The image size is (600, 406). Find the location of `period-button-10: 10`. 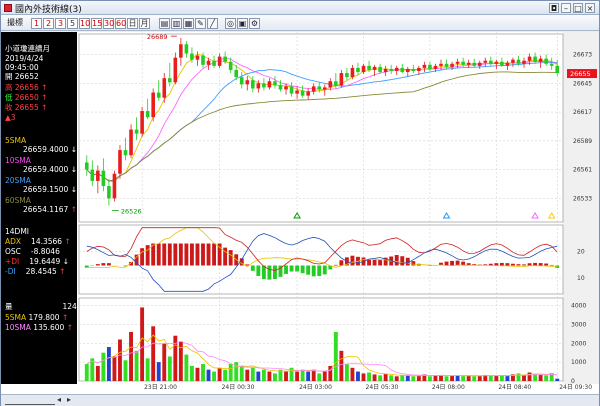

period-button-10: 10 is located at coordinates (84, 23).